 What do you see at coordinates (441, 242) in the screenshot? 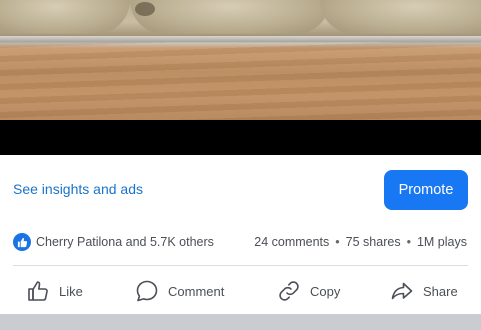
I see `plays-count: 1M plays` at bounding box center [441, 242].